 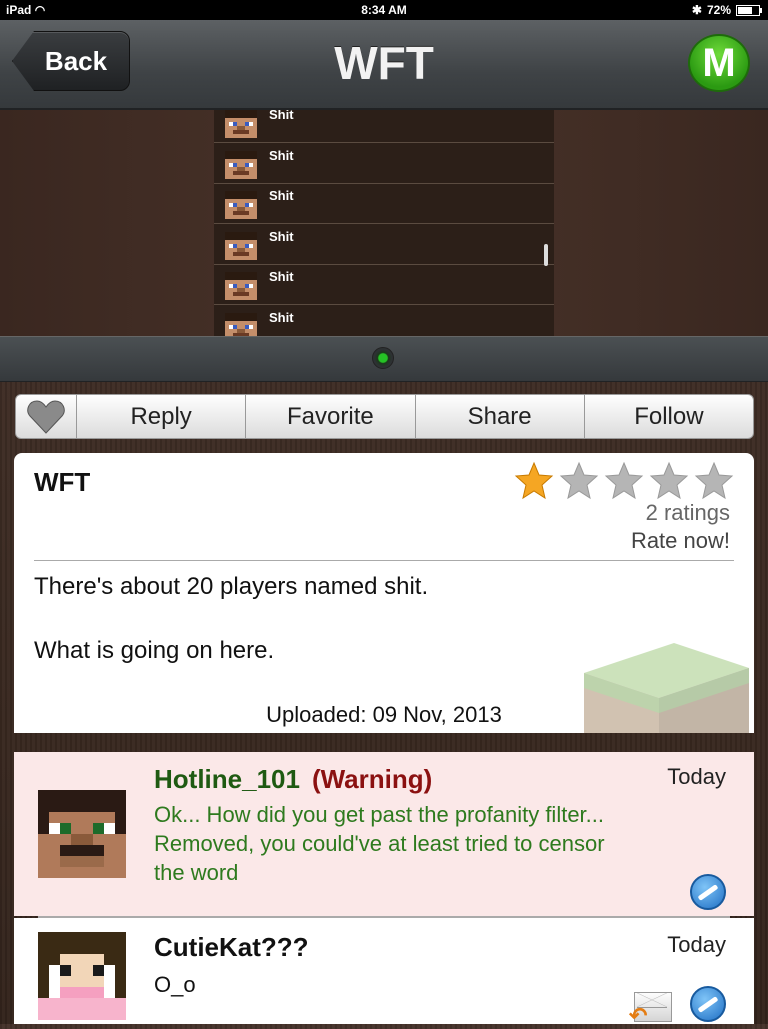 I want to click on clock: 8:34 AM, so click(x=384, y=10).